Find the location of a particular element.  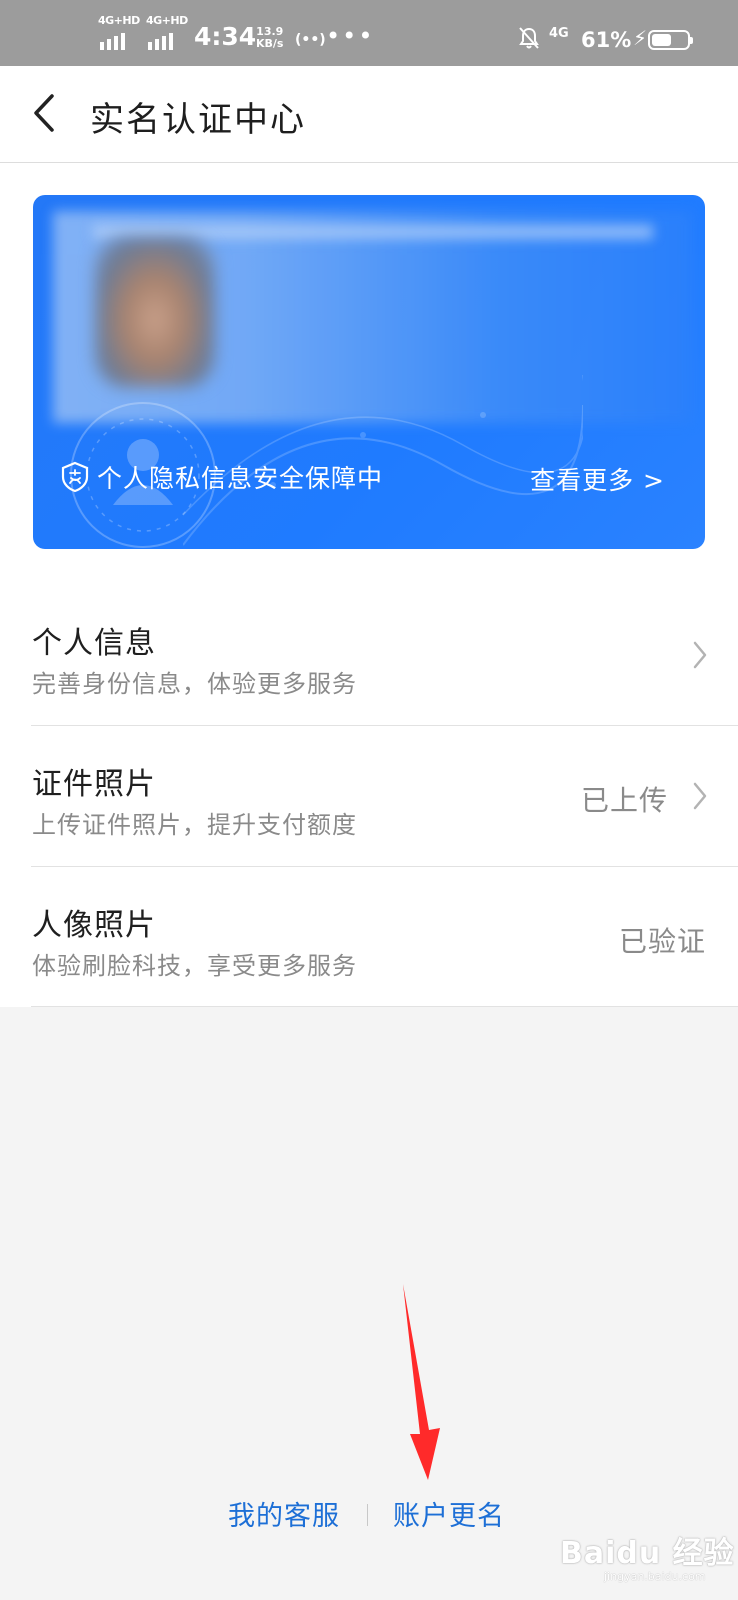

clock: 4:34 is located at coordinates (225, 36).